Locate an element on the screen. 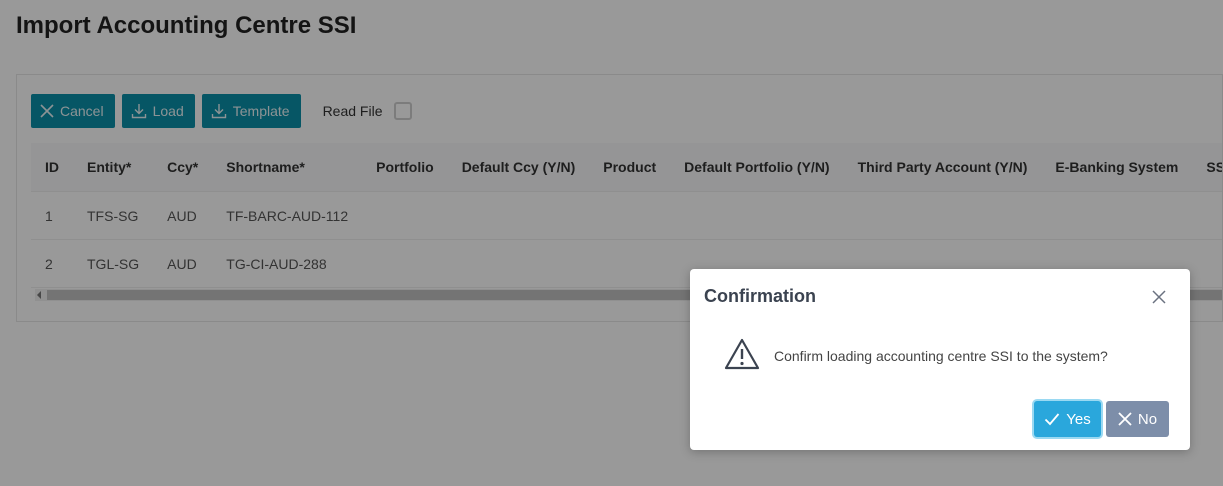  yes-button-label: Yes is located at coordinates (1078, 419).